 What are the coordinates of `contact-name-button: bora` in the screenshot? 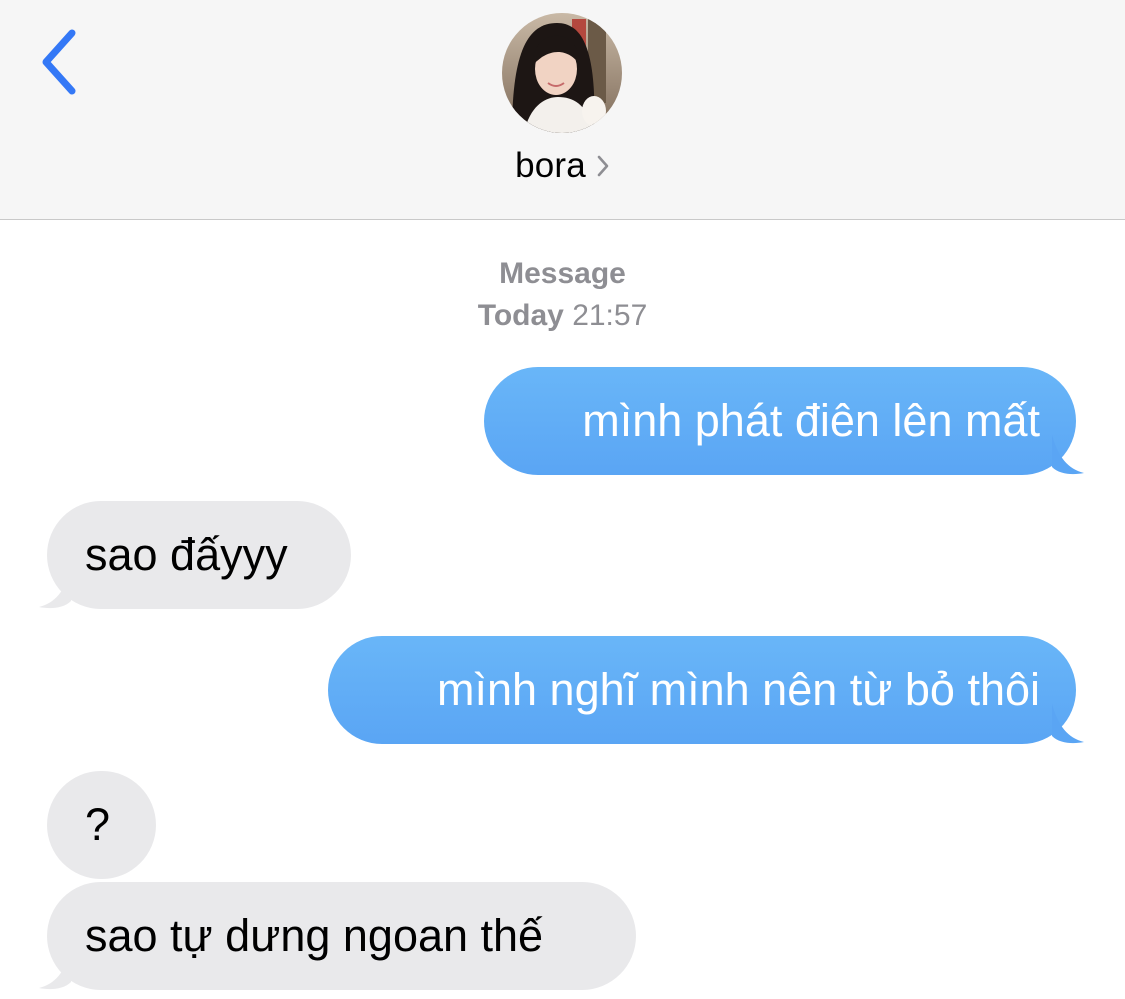 It's located at (562, 166).